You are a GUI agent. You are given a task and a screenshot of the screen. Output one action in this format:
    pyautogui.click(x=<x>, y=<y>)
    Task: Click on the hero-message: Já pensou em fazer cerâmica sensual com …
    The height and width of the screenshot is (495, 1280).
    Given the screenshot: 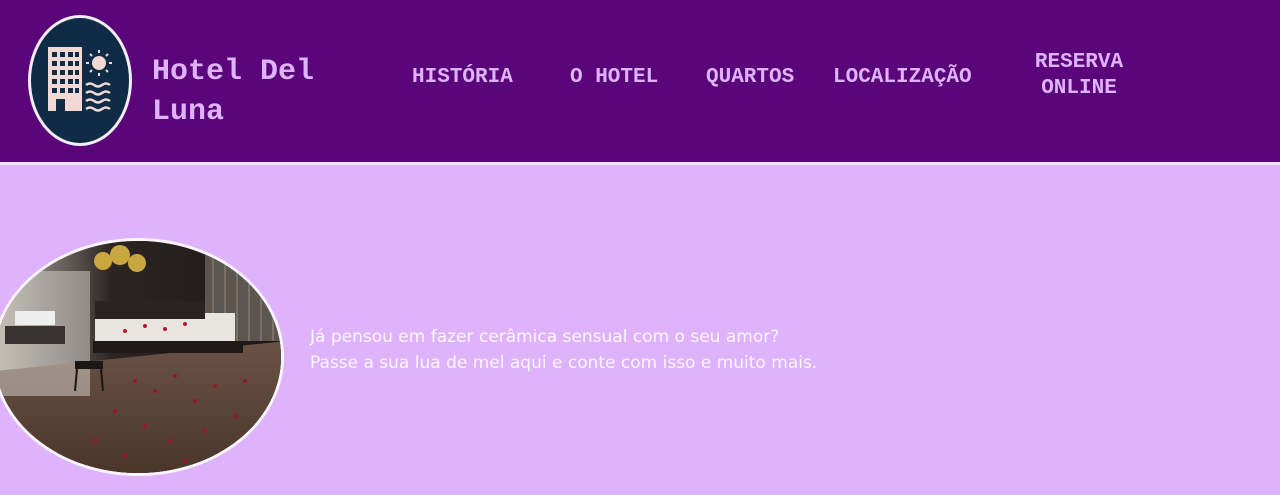 What is the action you would take?
    pyautogui.click(x=563, y=350)
    